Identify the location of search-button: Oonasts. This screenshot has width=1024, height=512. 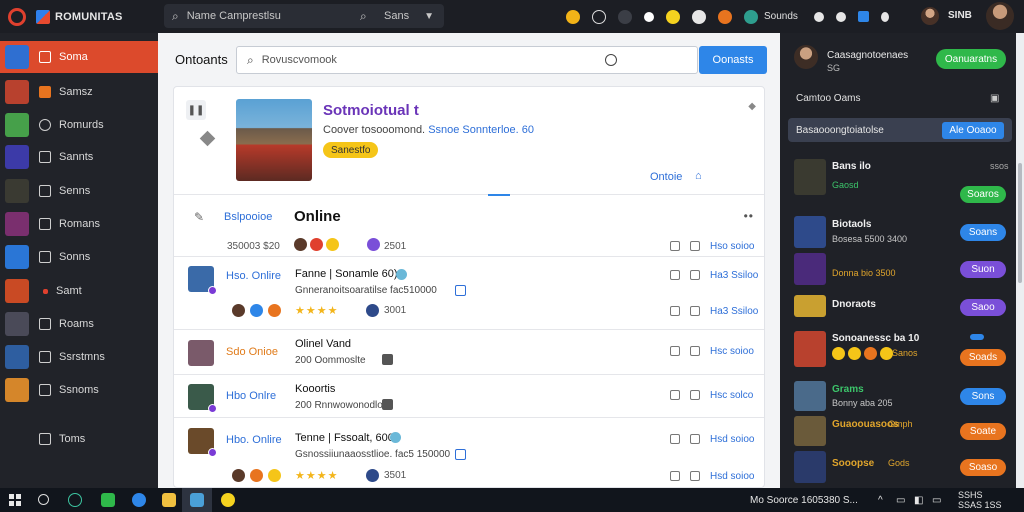
(733, 60).